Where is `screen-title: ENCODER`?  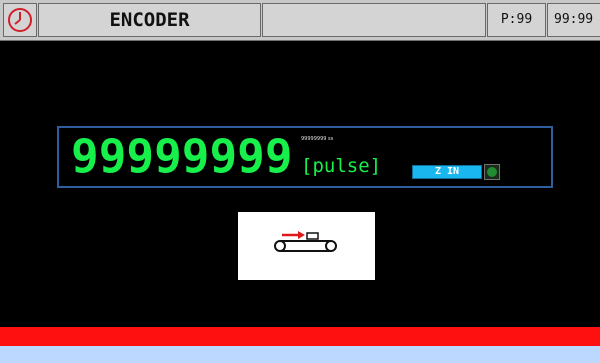
screen-title: ENCODER is located at coordinates (149, 20).